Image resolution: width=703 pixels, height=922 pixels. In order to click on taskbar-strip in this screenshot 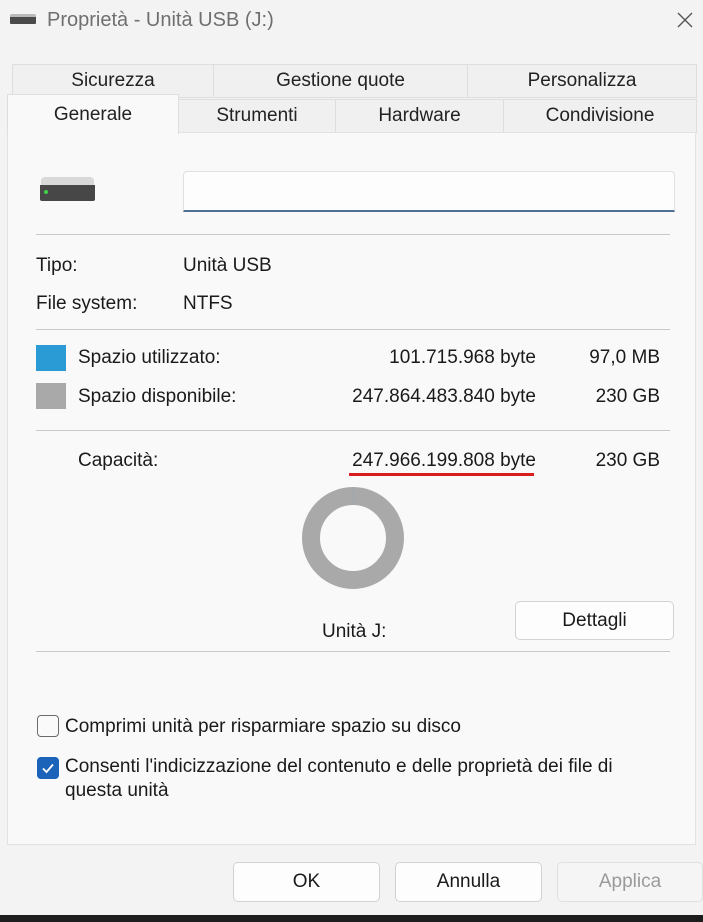, I will do `click(351, 918)`.